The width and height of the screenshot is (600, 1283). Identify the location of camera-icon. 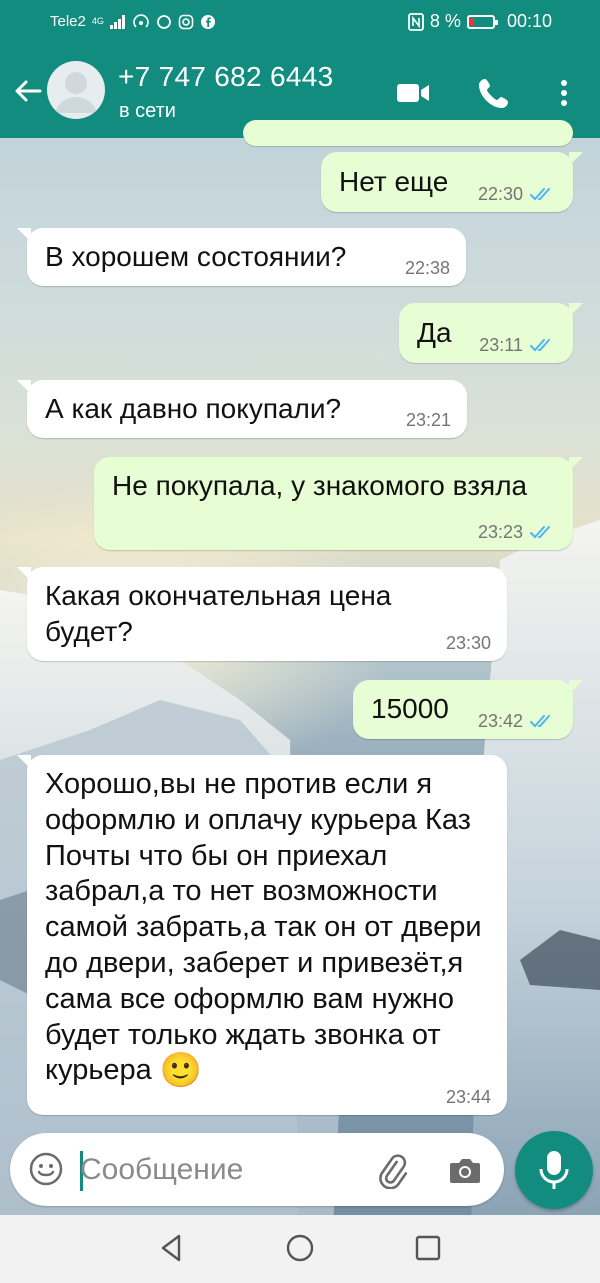
(465, 1170).